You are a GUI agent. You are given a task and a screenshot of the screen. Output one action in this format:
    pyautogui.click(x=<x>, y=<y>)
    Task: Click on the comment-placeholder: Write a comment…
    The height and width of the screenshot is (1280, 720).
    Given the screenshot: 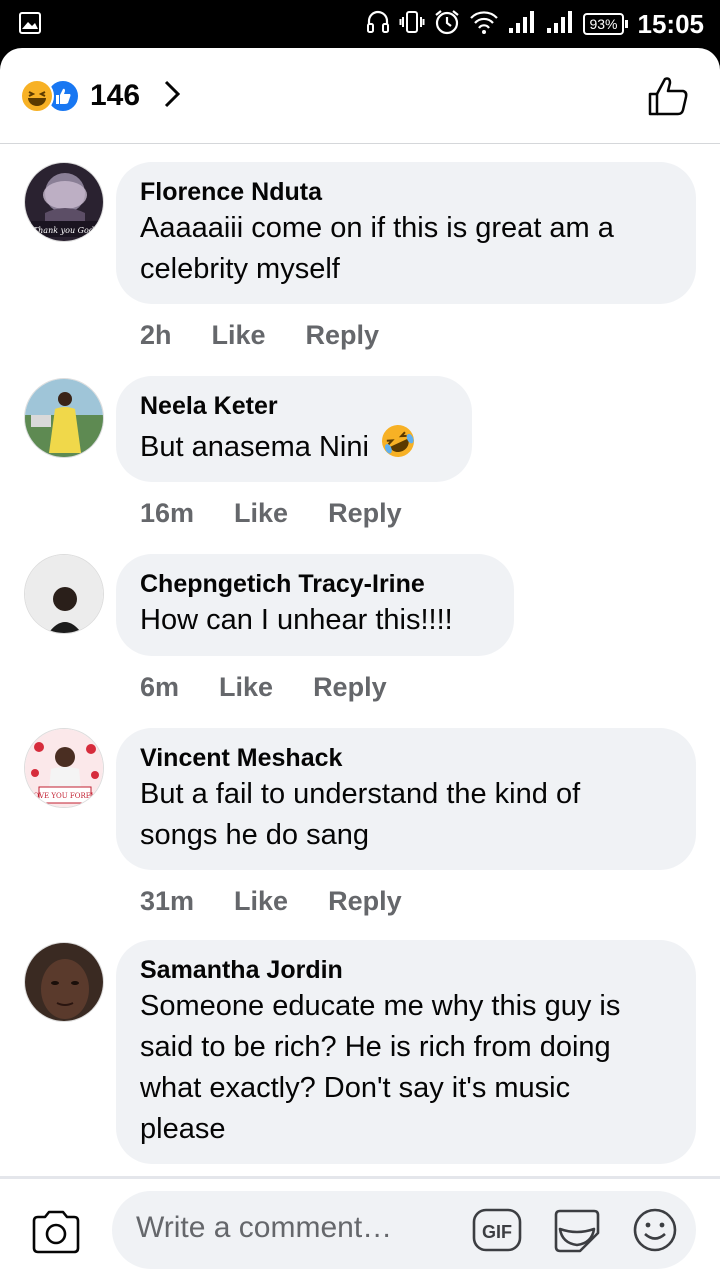 What is the action you would take?
    pyautogui.click(x=264, y=1227)
    